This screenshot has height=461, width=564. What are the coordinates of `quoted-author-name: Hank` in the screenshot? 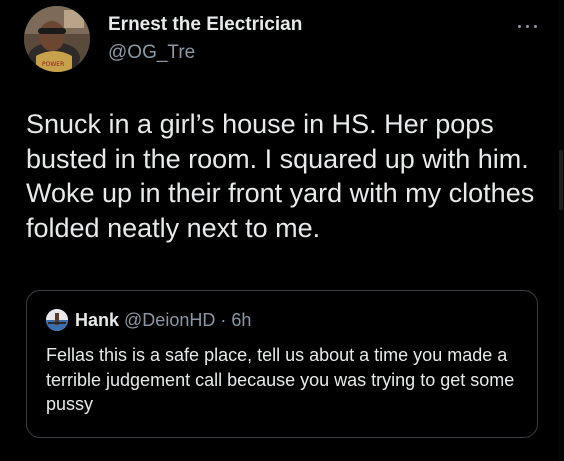 It's located at (97, 320).